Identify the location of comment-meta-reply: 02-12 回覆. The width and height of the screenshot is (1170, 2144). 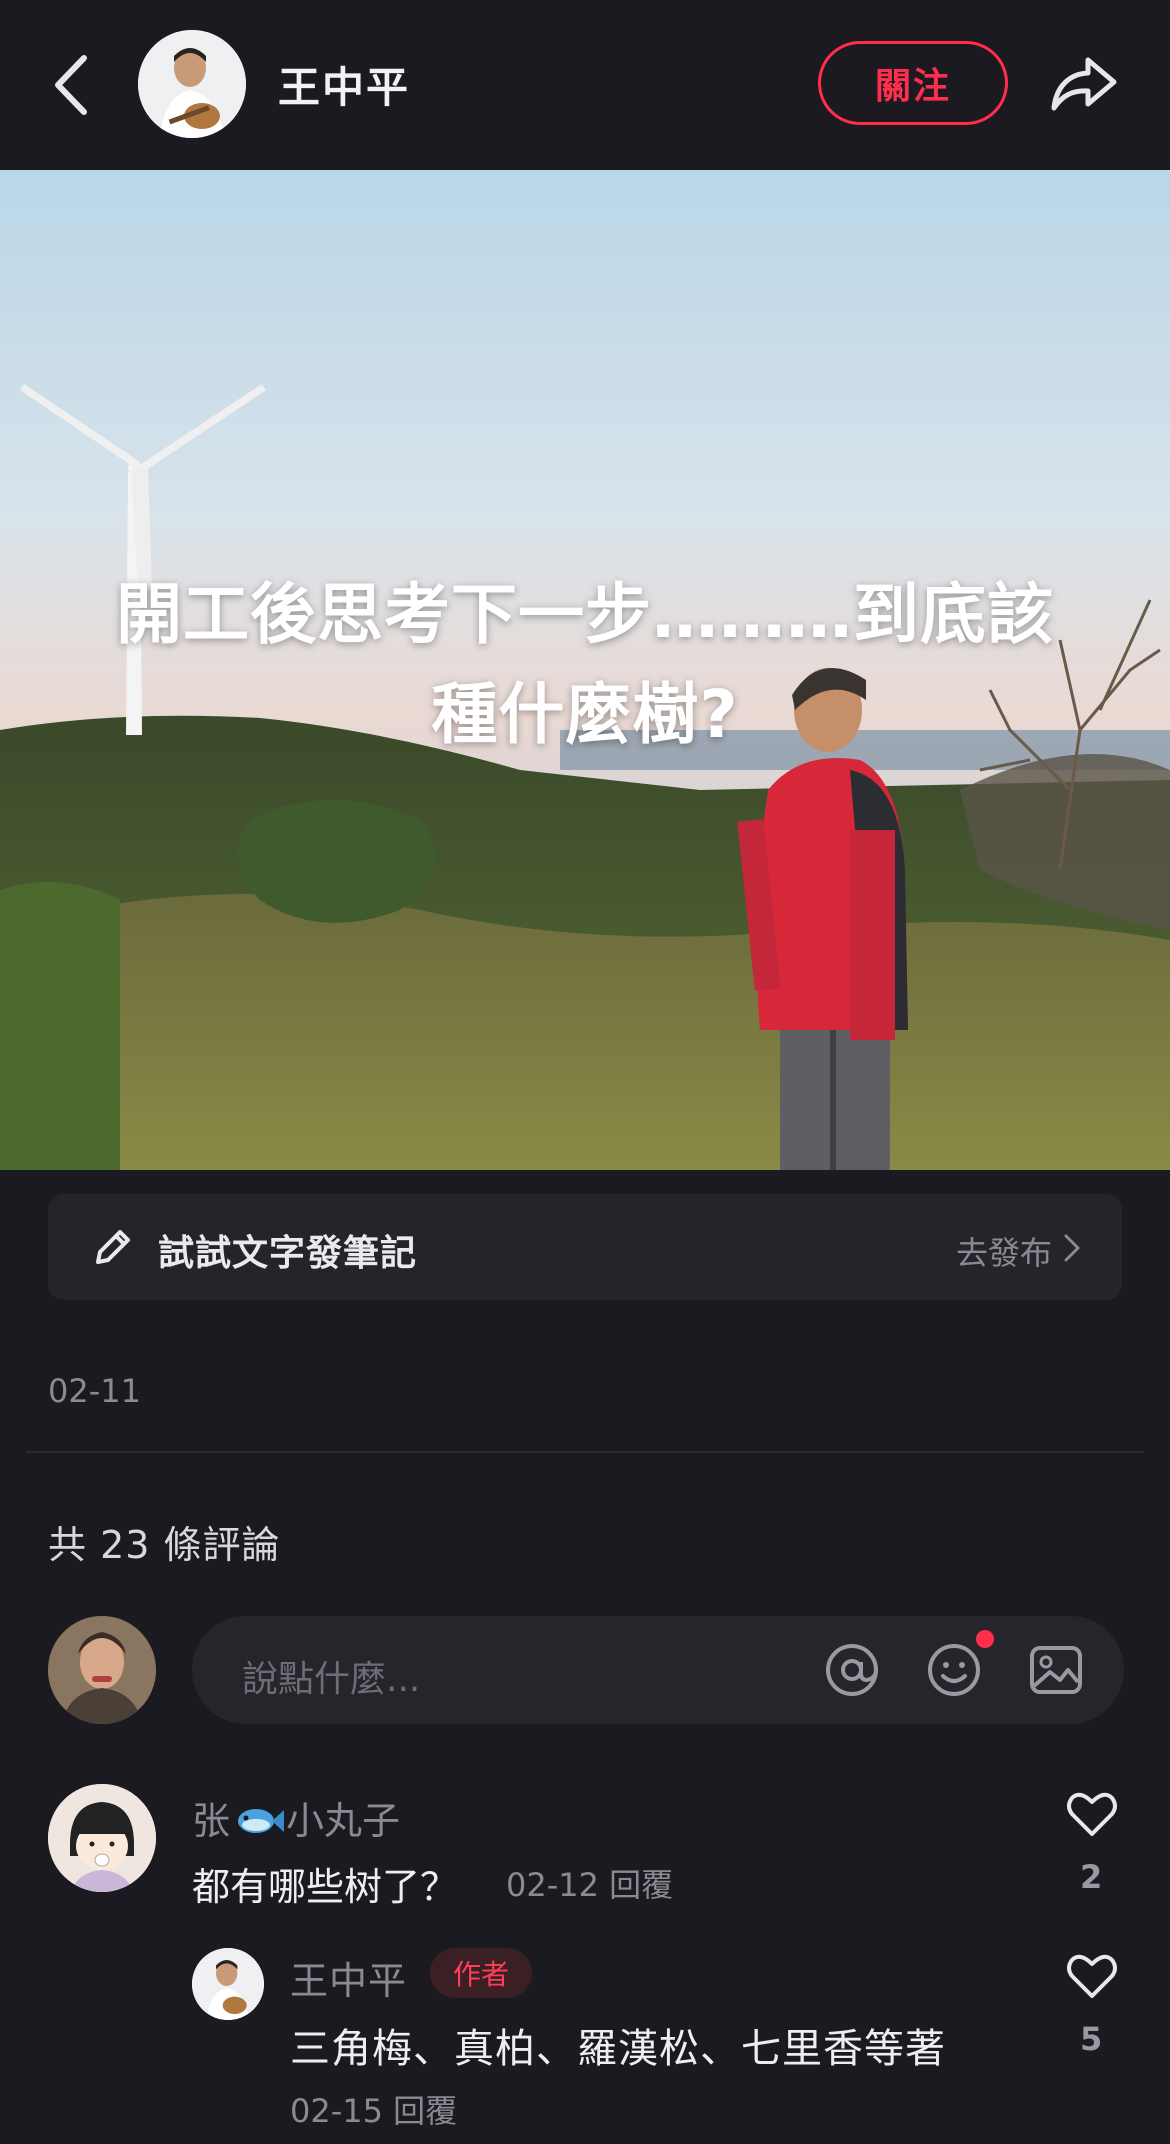
(589, 1883).